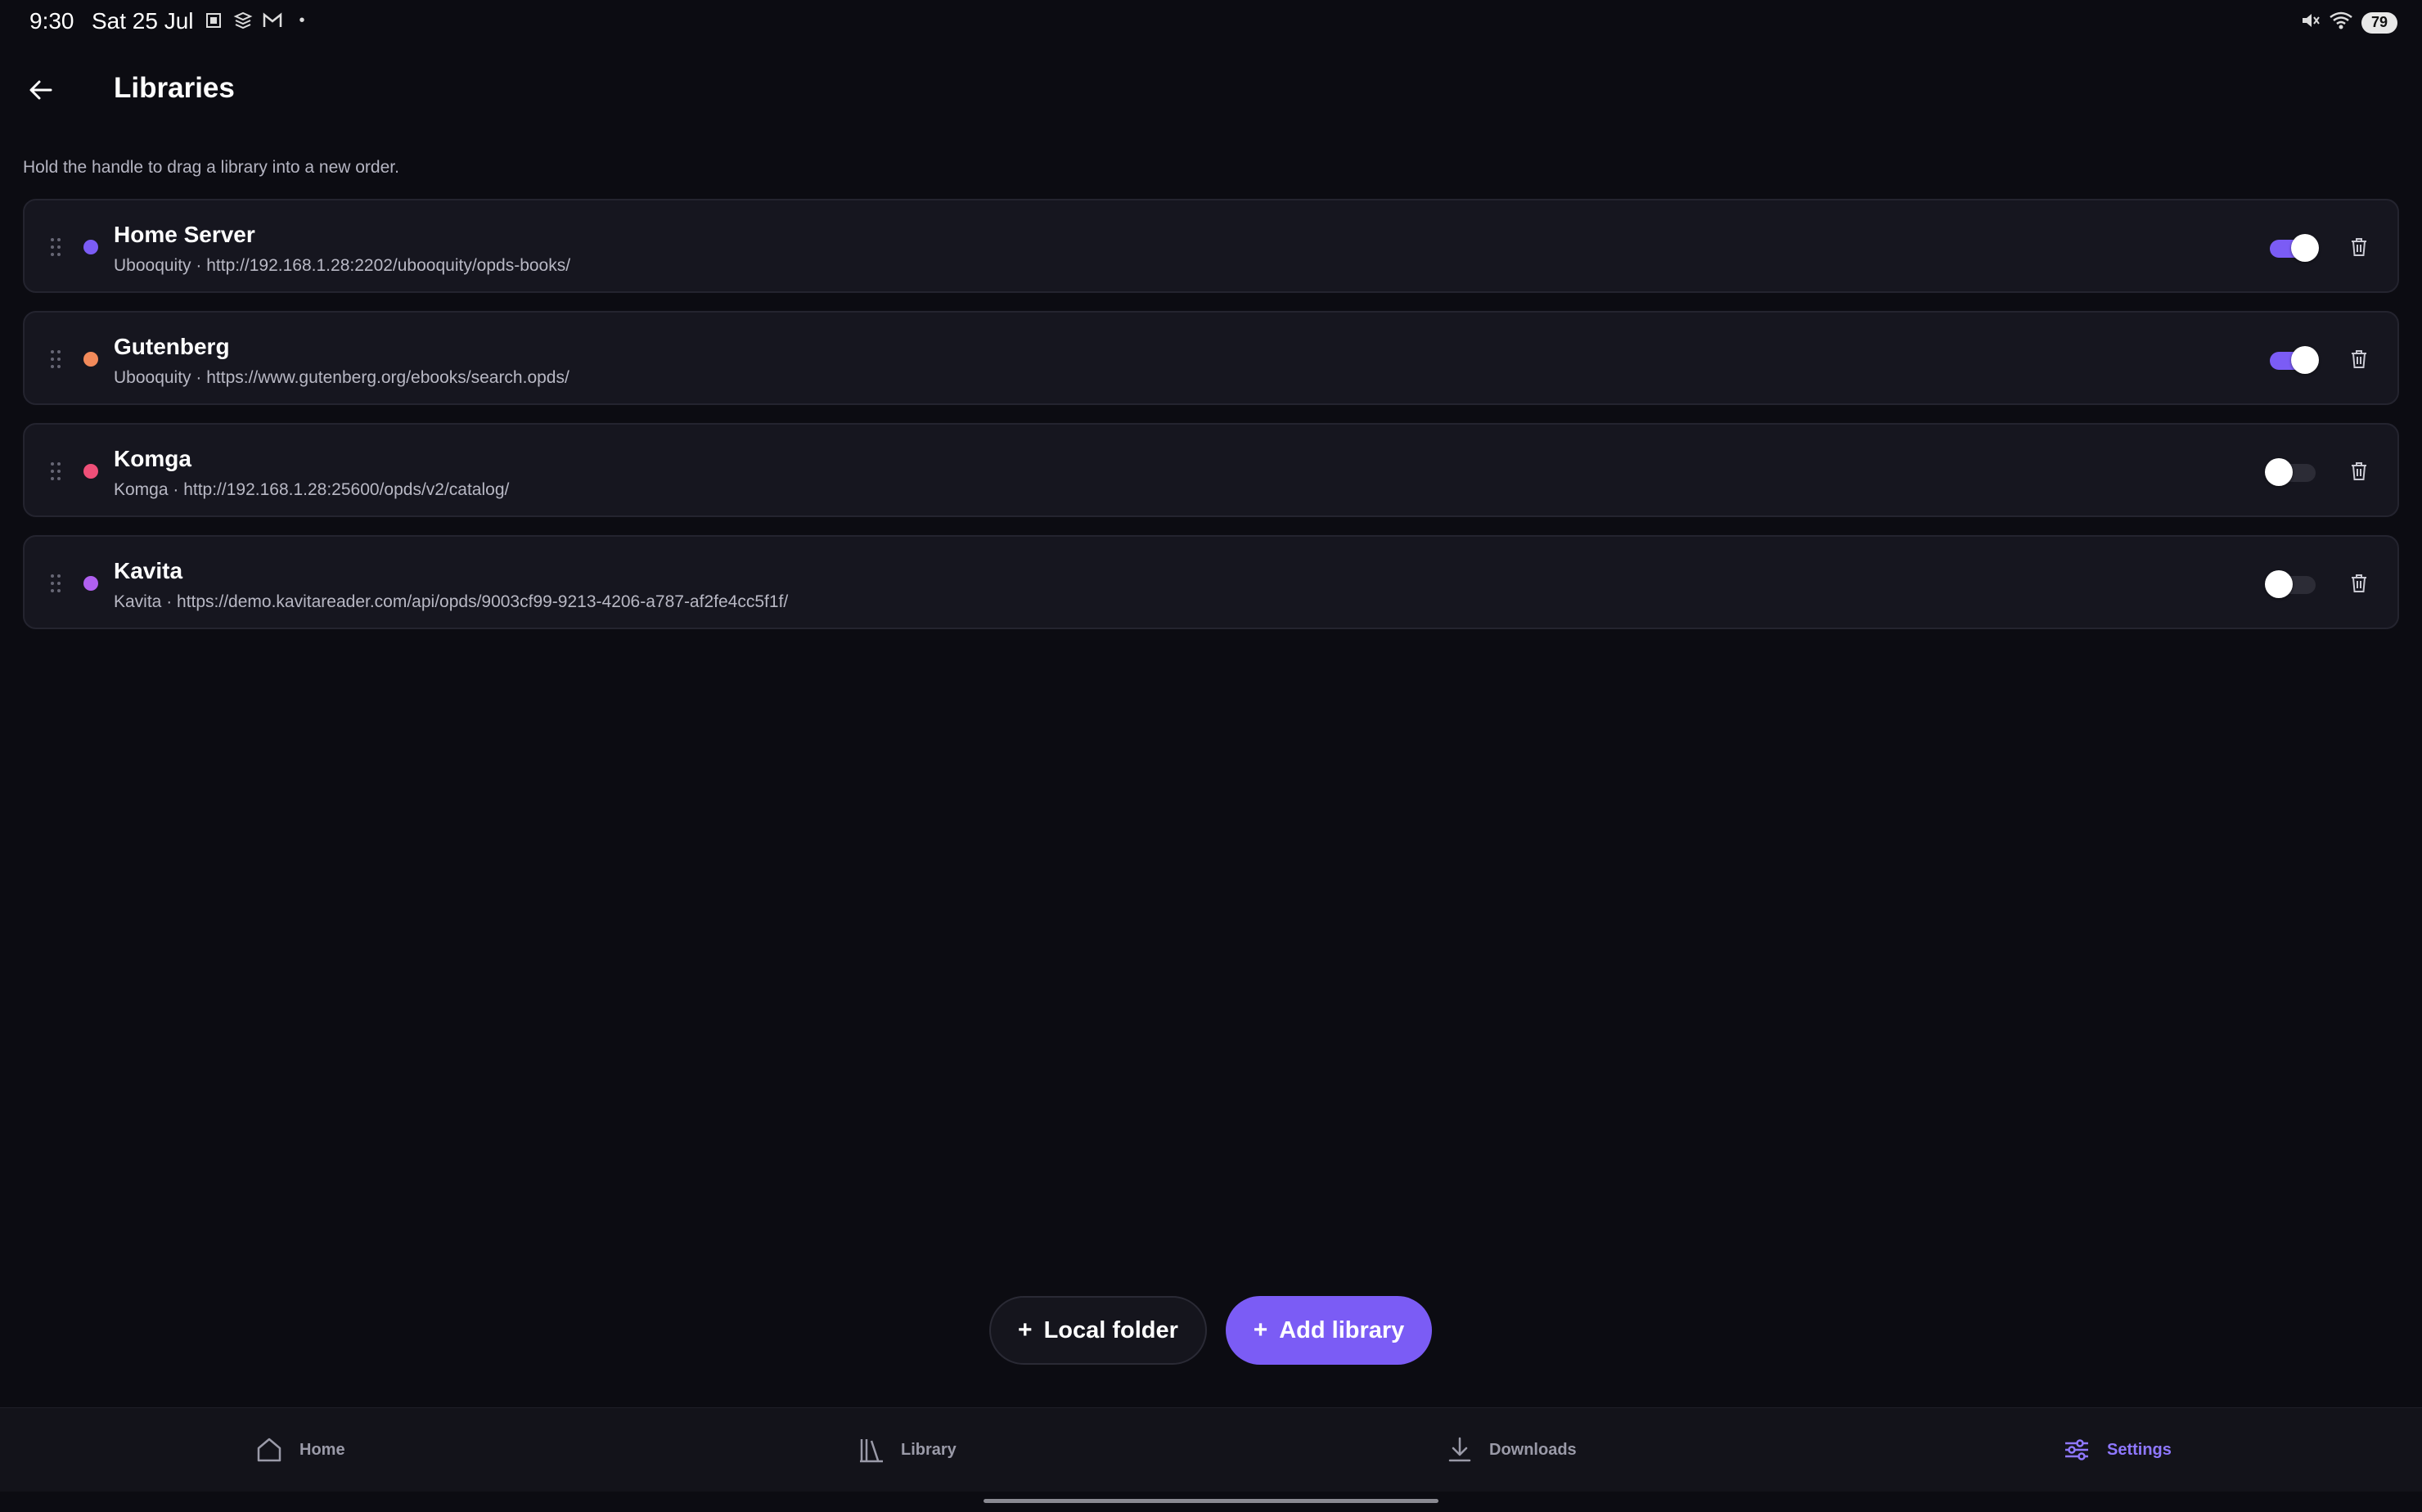 This screenshot has height=1512, width=2422. I want to click on nav-library-label: Library, so click(929, 1450).